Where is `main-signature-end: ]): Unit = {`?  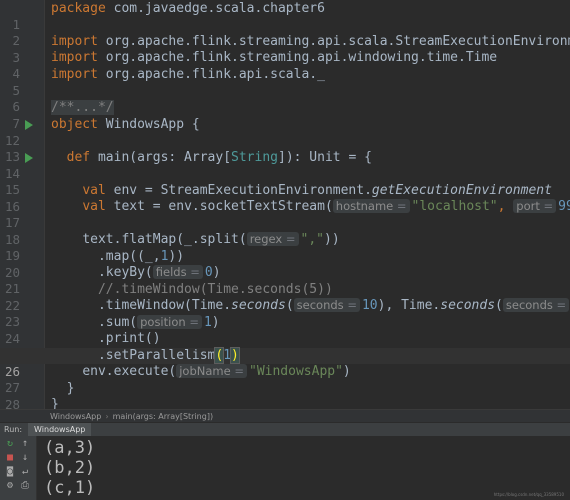
main-signature-end: ]): Unit = { is located at coordinates (325, 157).